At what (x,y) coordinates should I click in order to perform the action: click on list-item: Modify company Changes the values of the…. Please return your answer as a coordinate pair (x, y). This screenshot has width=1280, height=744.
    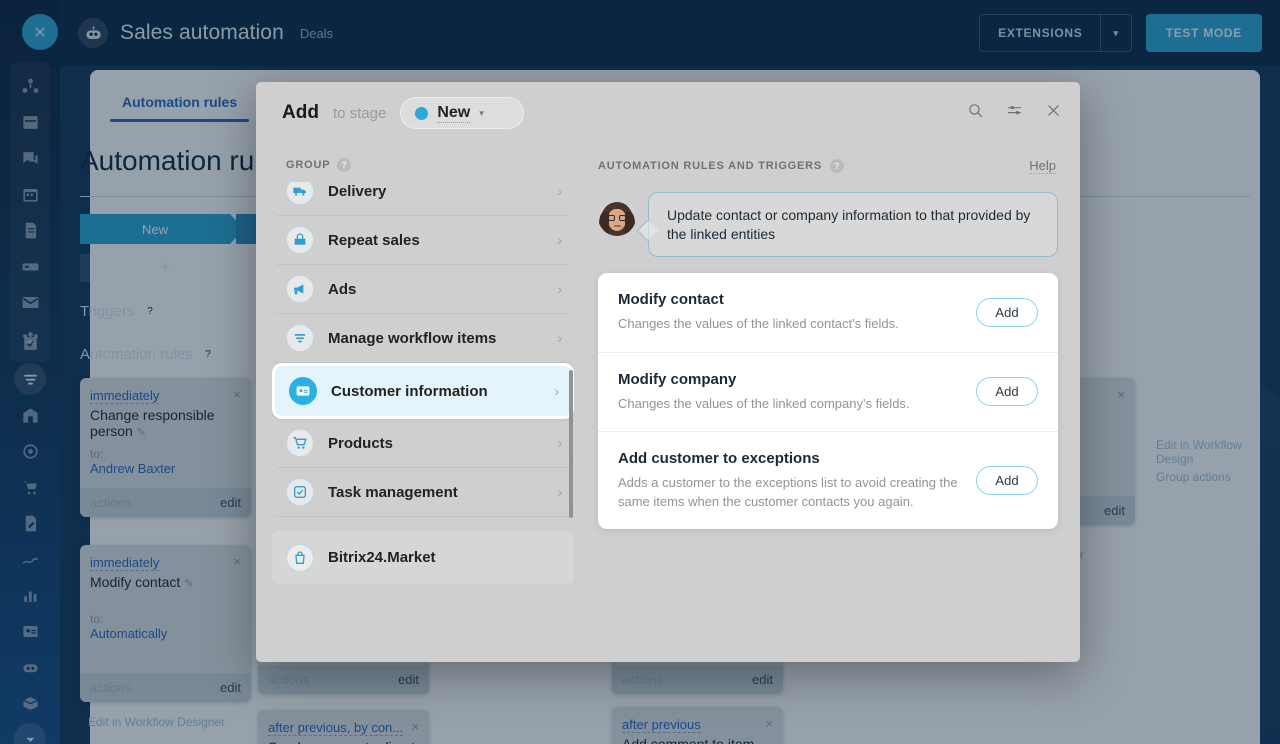
    Looking at the image, I should click on (828, 393).